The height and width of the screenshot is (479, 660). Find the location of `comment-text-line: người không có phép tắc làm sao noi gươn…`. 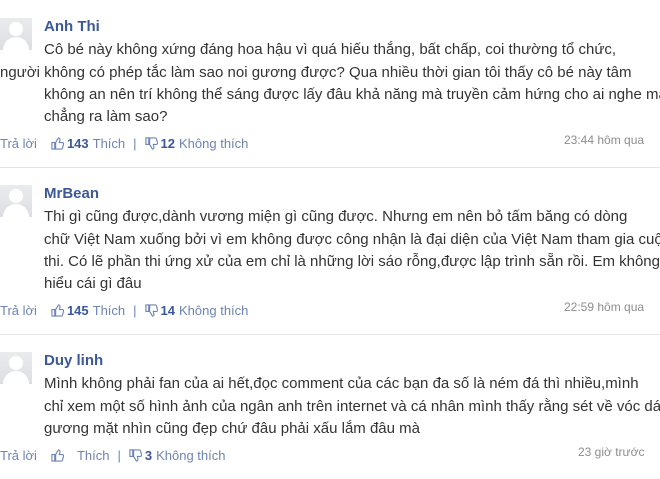

comment-text-line: người không có phép tắc làm sao noi gươn… is located at coordinates (316, 72).